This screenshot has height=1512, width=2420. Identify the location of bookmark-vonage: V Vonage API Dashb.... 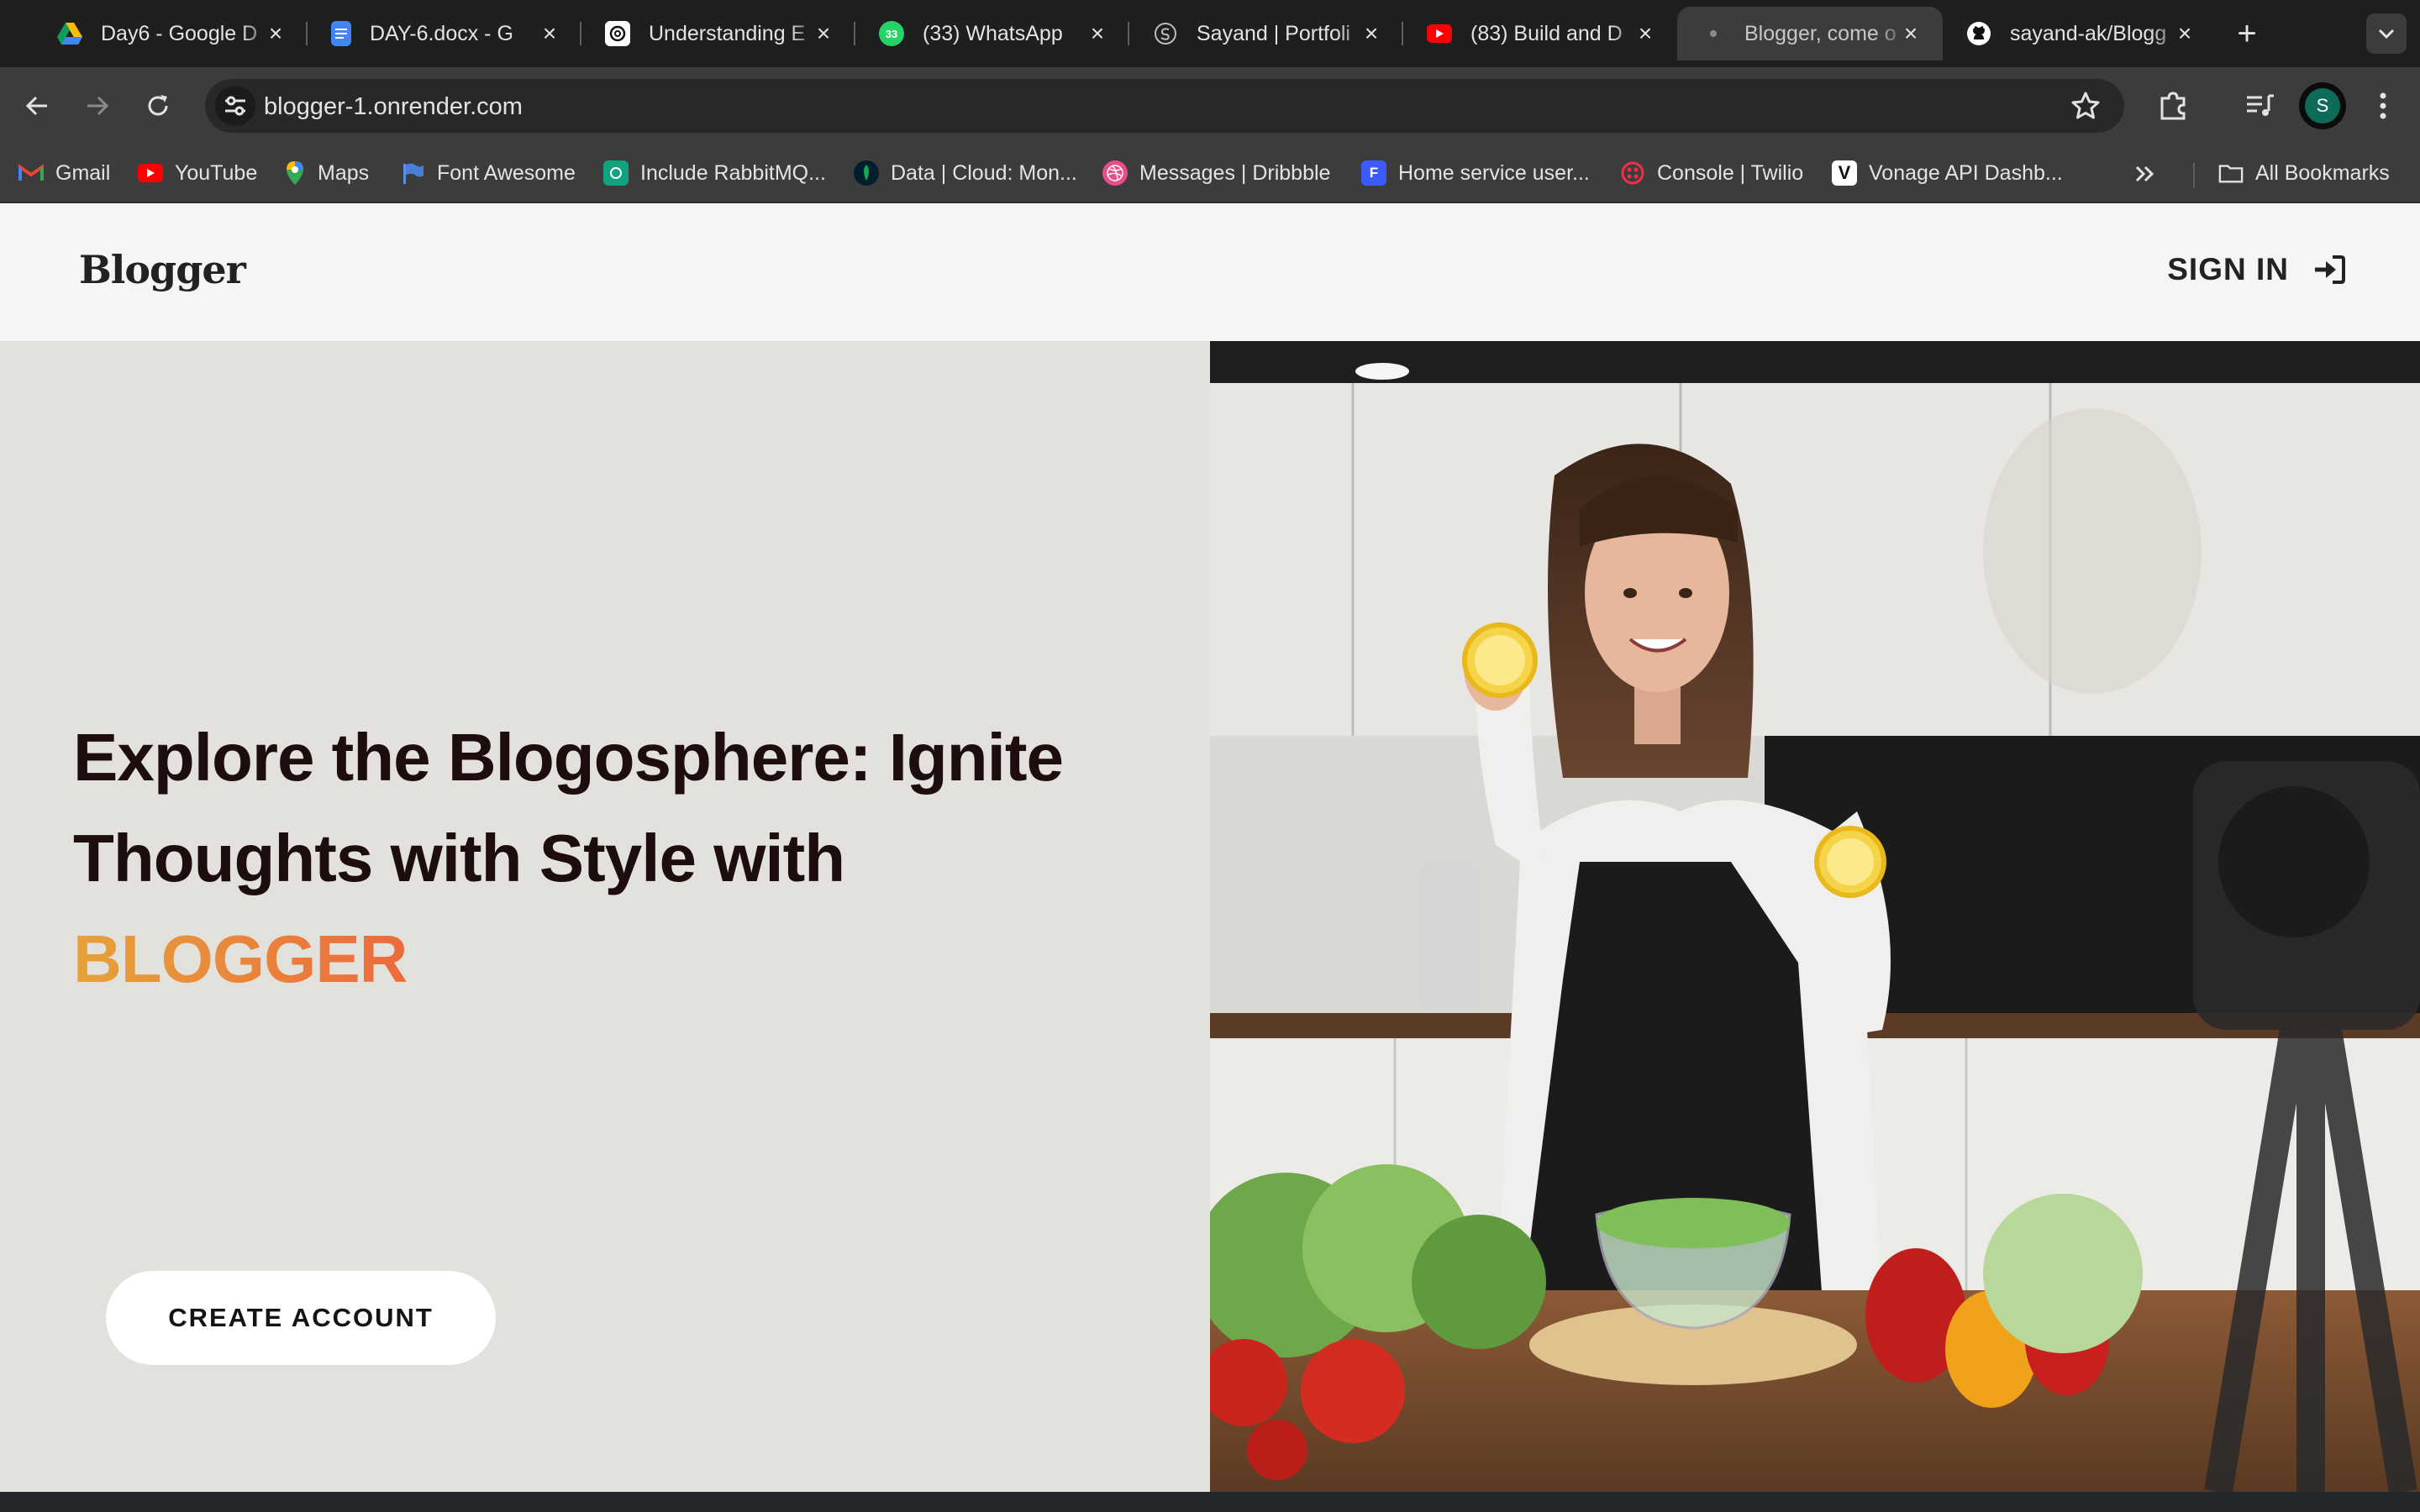
(1947, 173).